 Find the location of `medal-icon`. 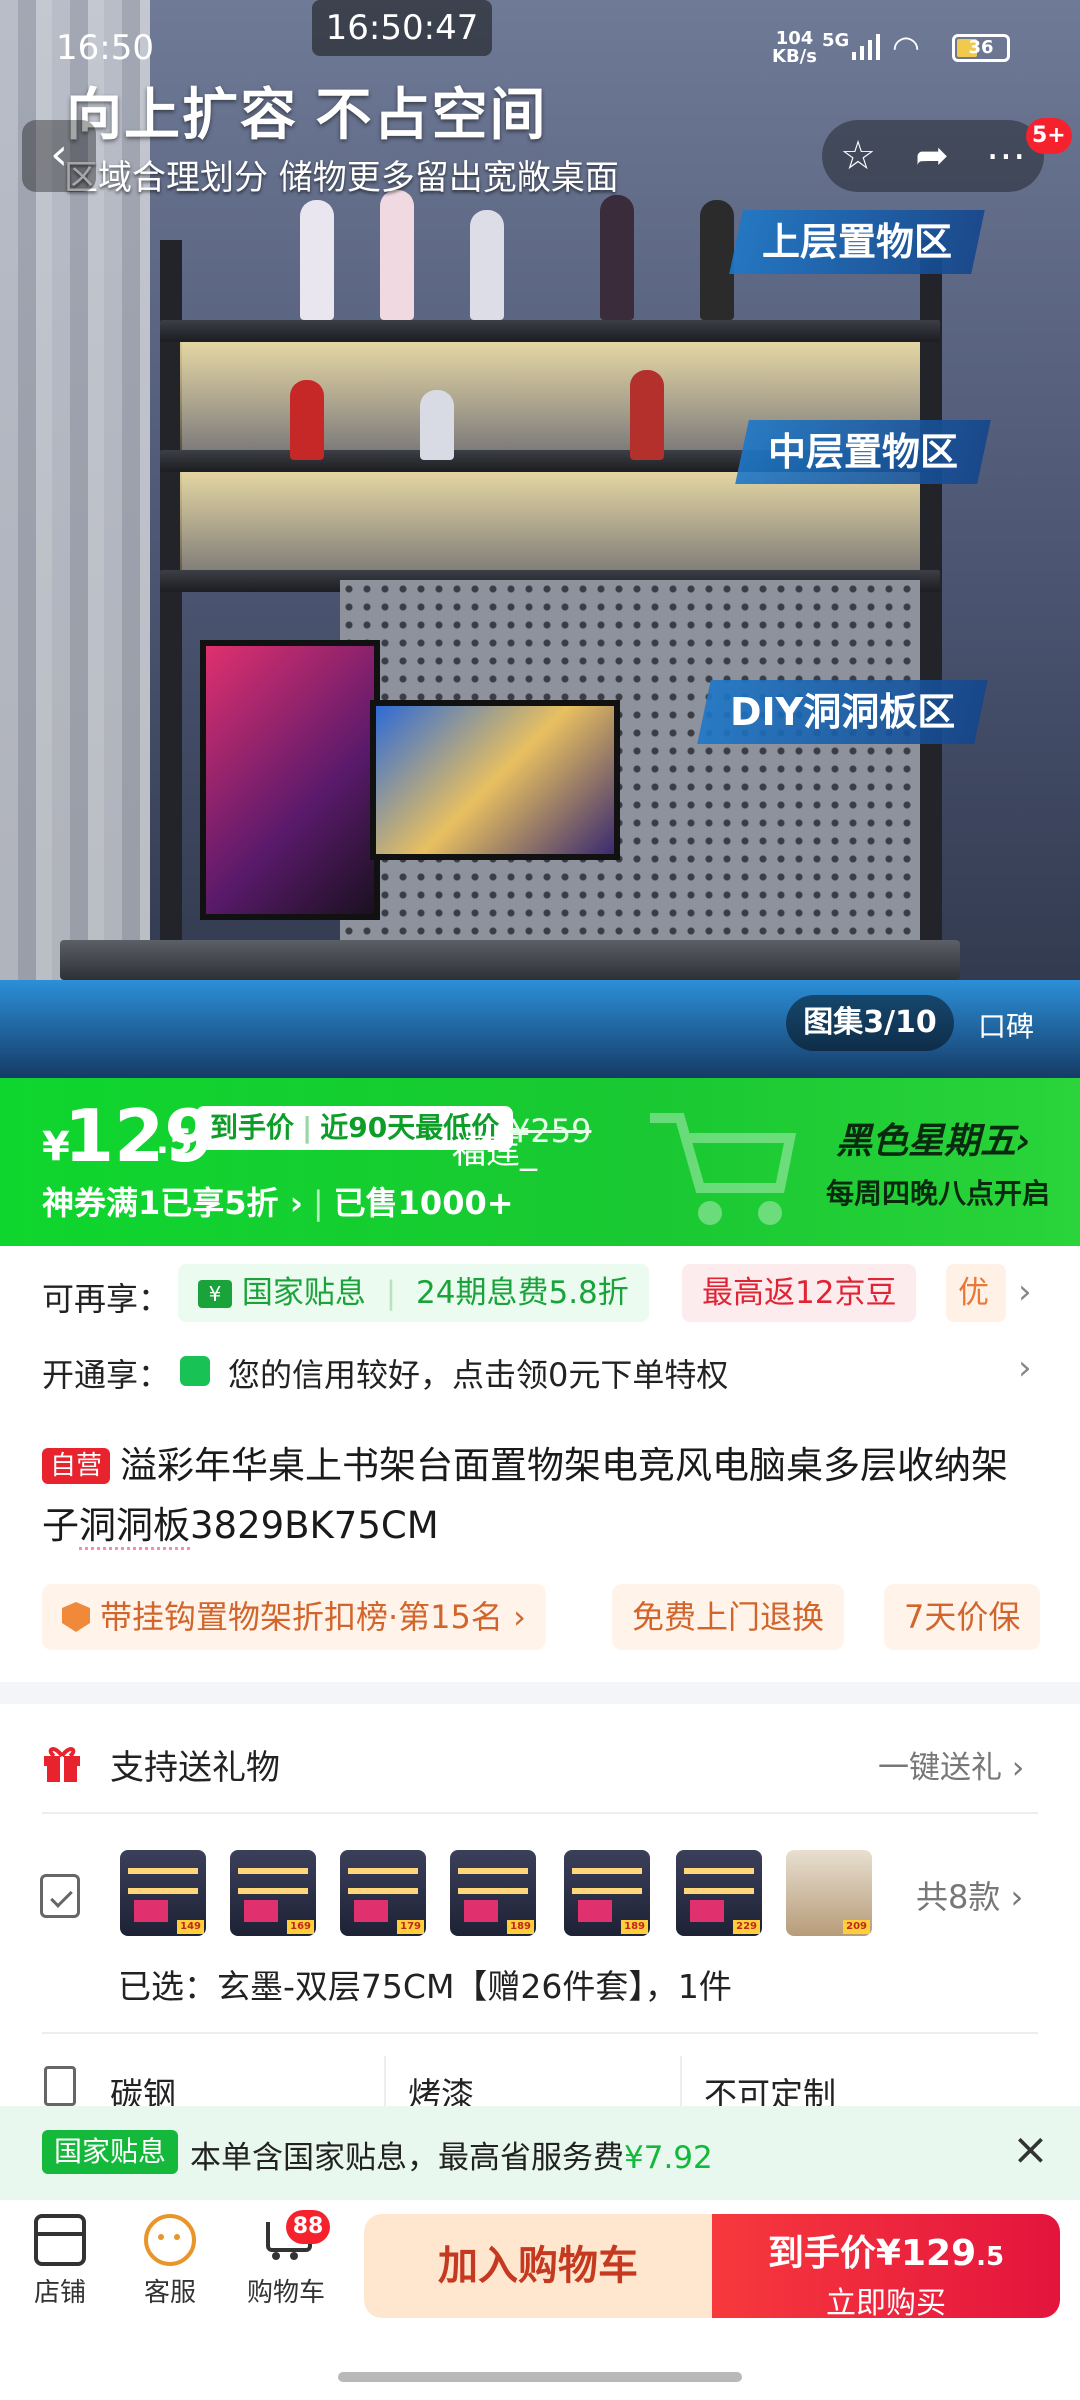

medal-icon is located at coordinates (76, 1617).